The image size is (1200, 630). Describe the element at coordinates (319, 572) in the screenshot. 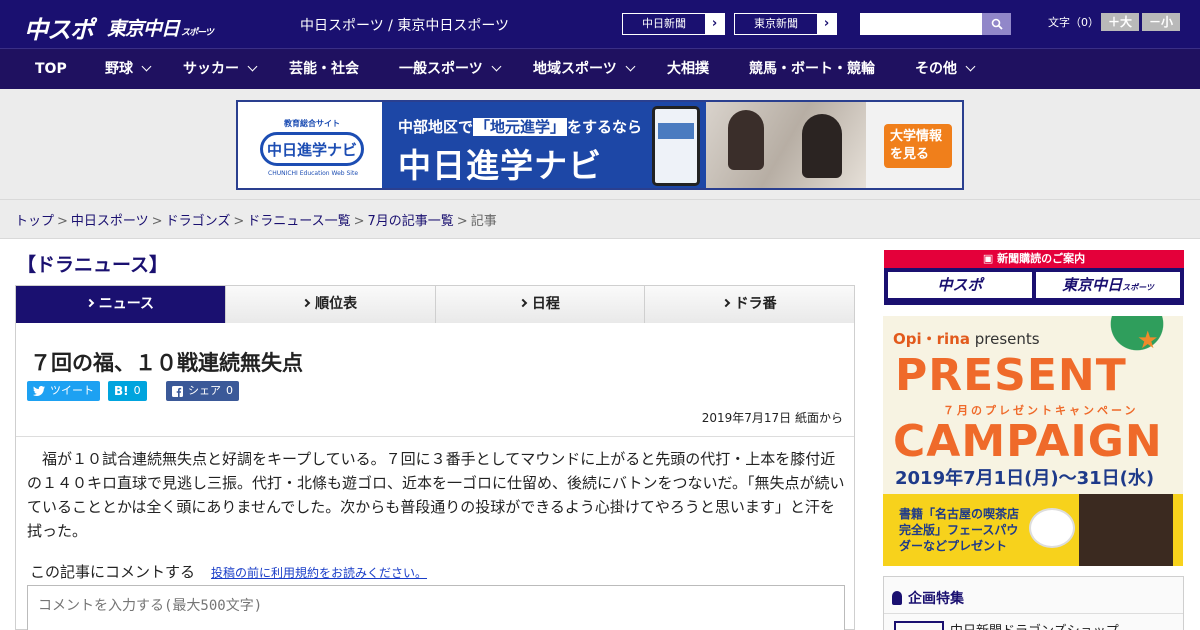

I see `terms-link: 投稿の前に利用規約をお読みください。` at that location.